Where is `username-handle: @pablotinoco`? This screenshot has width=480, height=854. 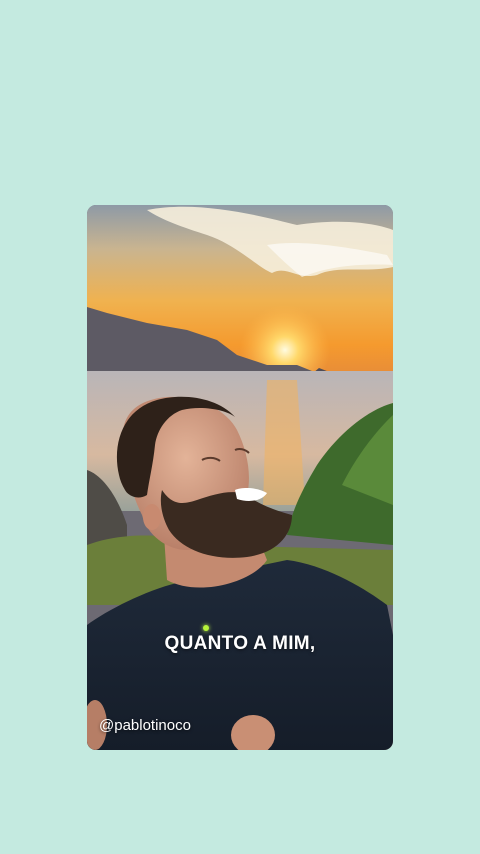
username-handle: @pablotinoco is located at coordinates (145, 725).